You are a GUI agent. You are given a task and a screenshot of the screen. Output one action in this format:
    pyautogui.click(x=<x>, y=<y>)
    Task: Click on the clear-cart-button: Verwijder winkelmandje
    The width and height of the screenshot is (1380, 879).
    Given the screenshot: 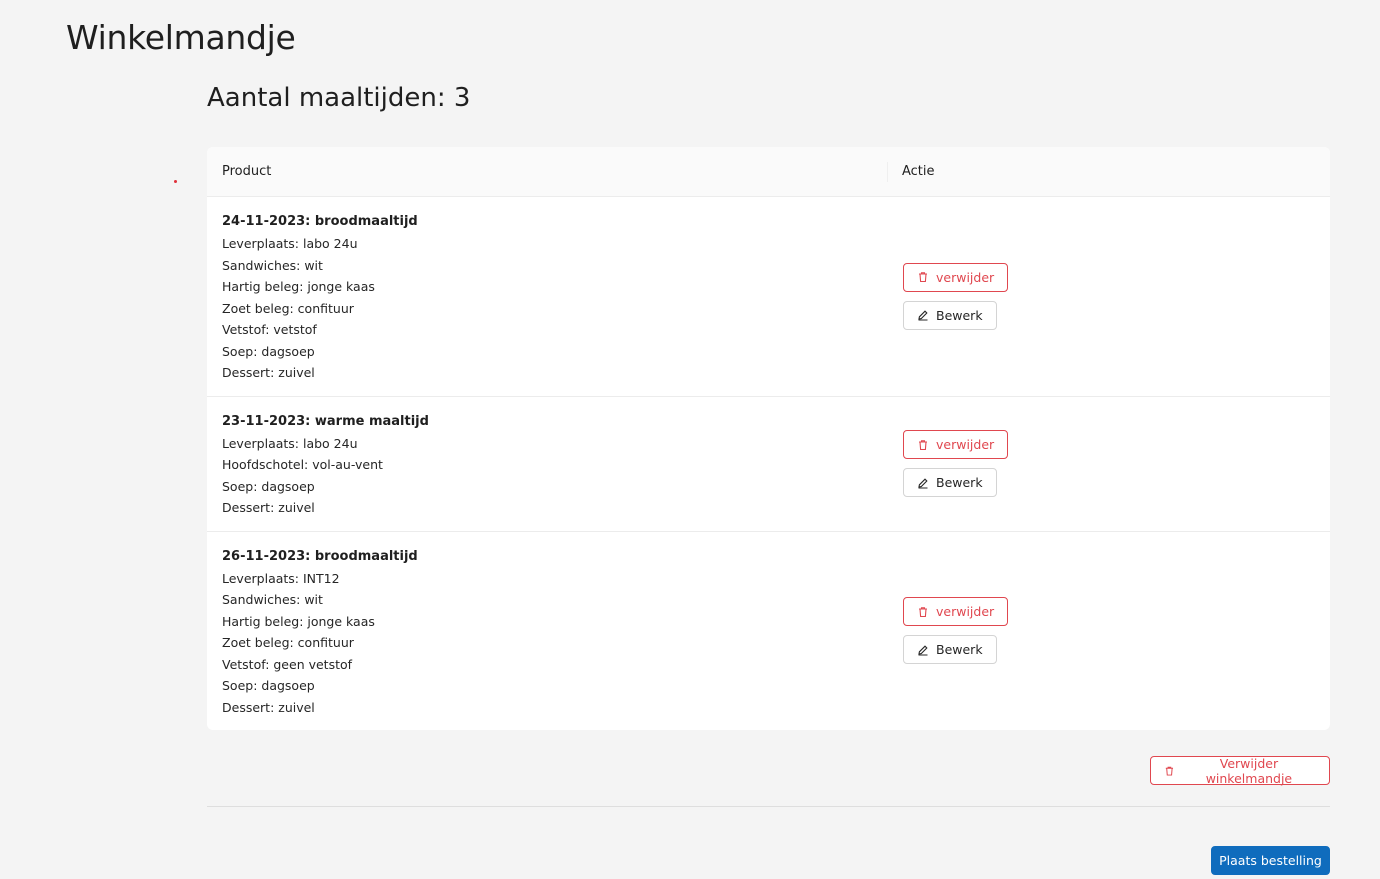 What is the action you would take?
    pyautogui.click(x=1240, y=770)
    